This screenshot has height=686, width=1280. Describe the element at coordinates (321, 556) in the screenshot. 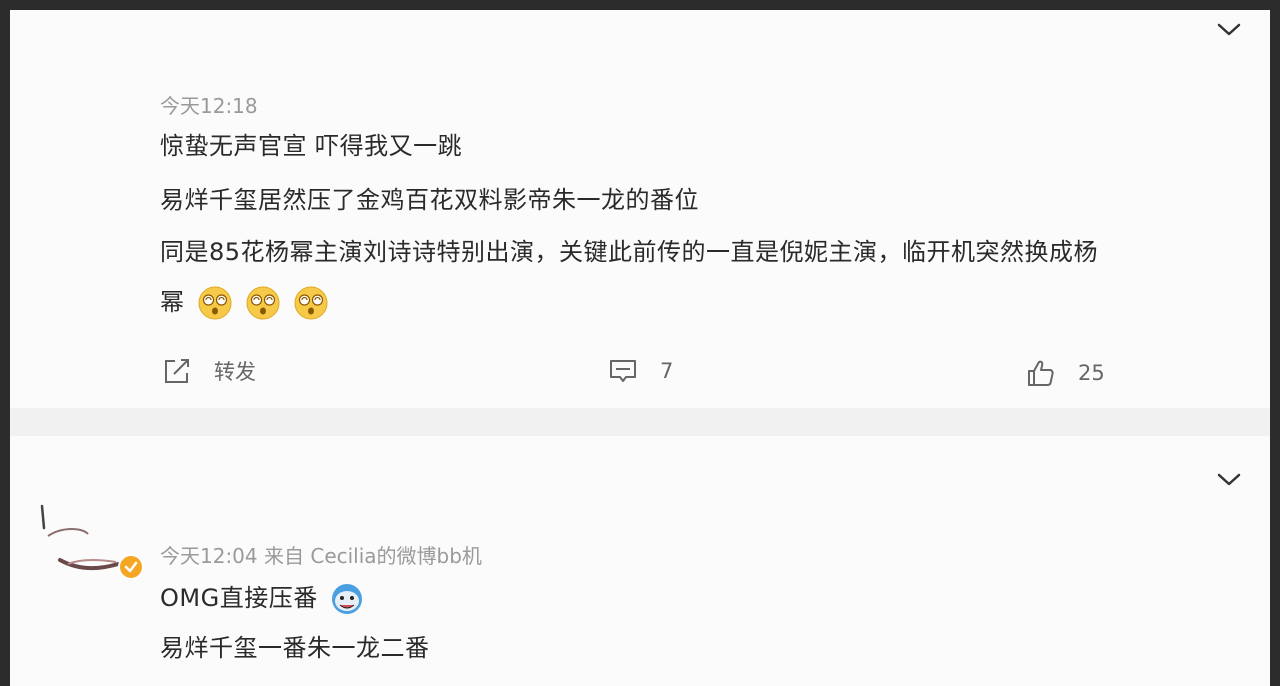

I see `comment-meta: 今天12:04 来自 Cecilia的微博bb机` at that location.